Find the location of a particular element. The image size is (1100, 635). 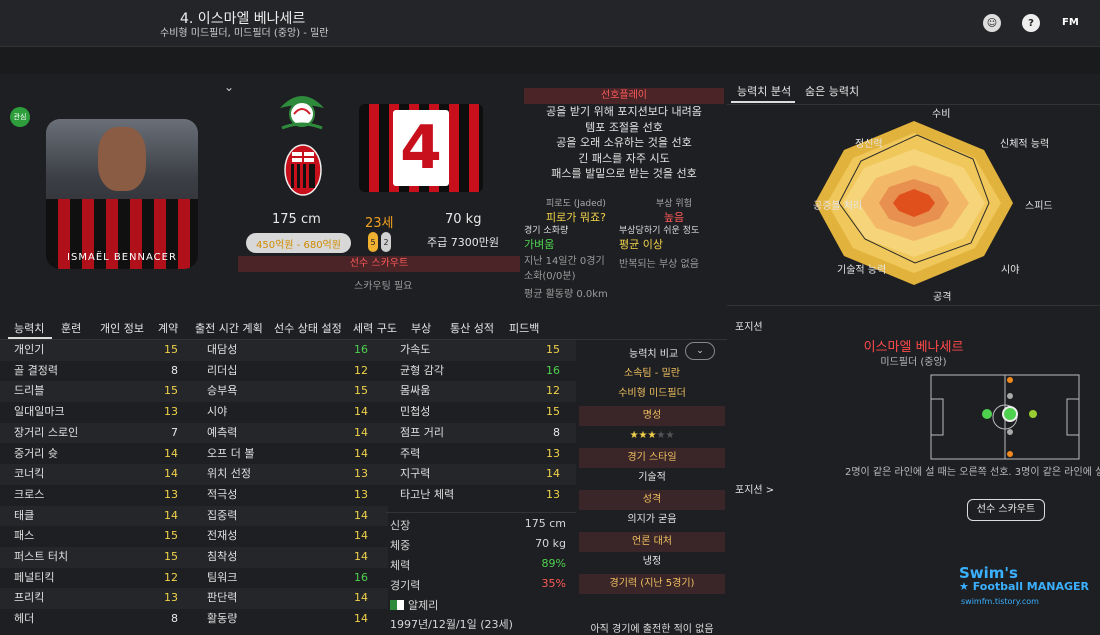

player-photo: ISMAËL BENNACER is located at coordinates (122, 194).